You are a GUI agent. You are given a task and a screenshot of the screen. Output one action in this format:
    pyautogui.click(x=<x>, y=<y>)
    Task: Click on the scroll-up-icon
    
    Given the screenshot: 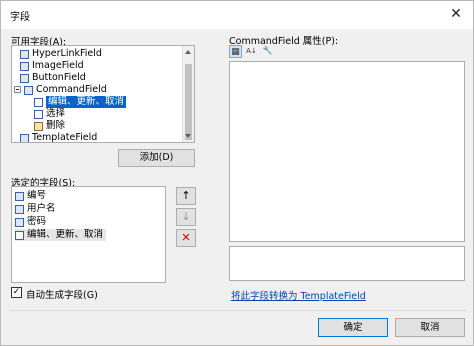 What is the action you would take?
    pyautogui.click(x=188, y=52)
    